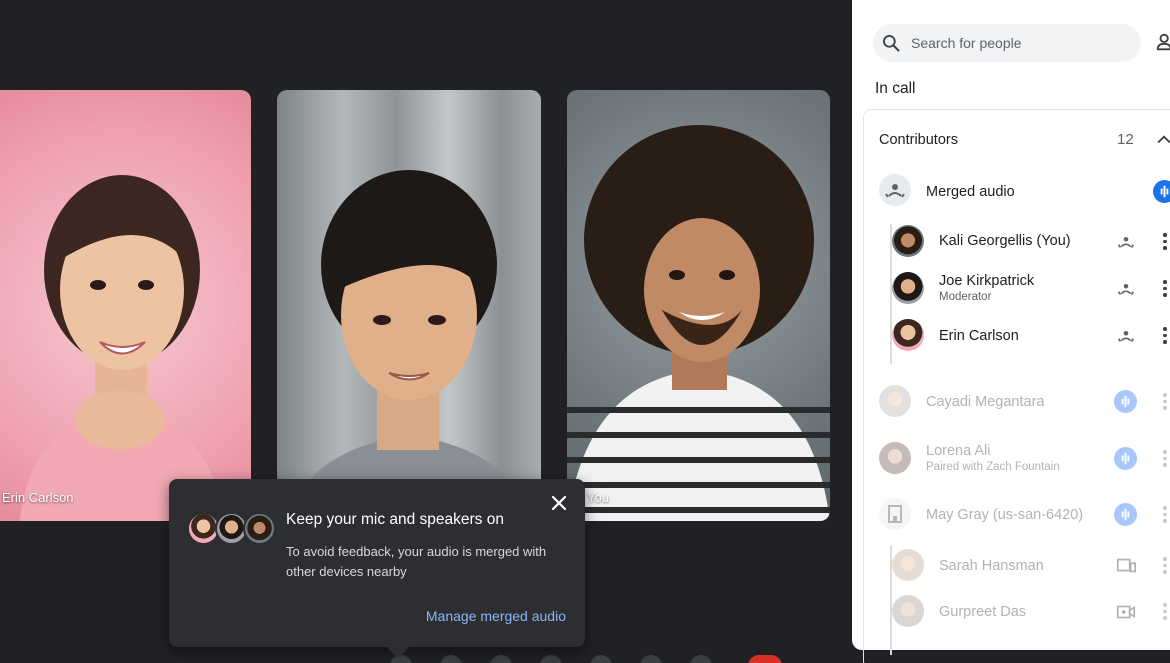 The height and width of the screenshot is (663, 1170). I want to click on search-icon, so click(891, 43).